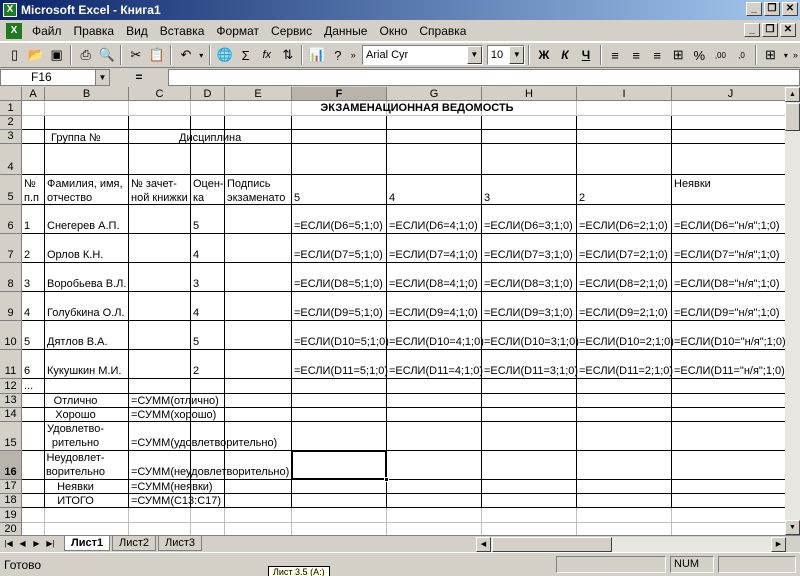 The image size is (800, 576). What do you see at coordinates (585, 55) in the screenshot?
I see `underline-button: Ч` at bounding box center [585, 55].